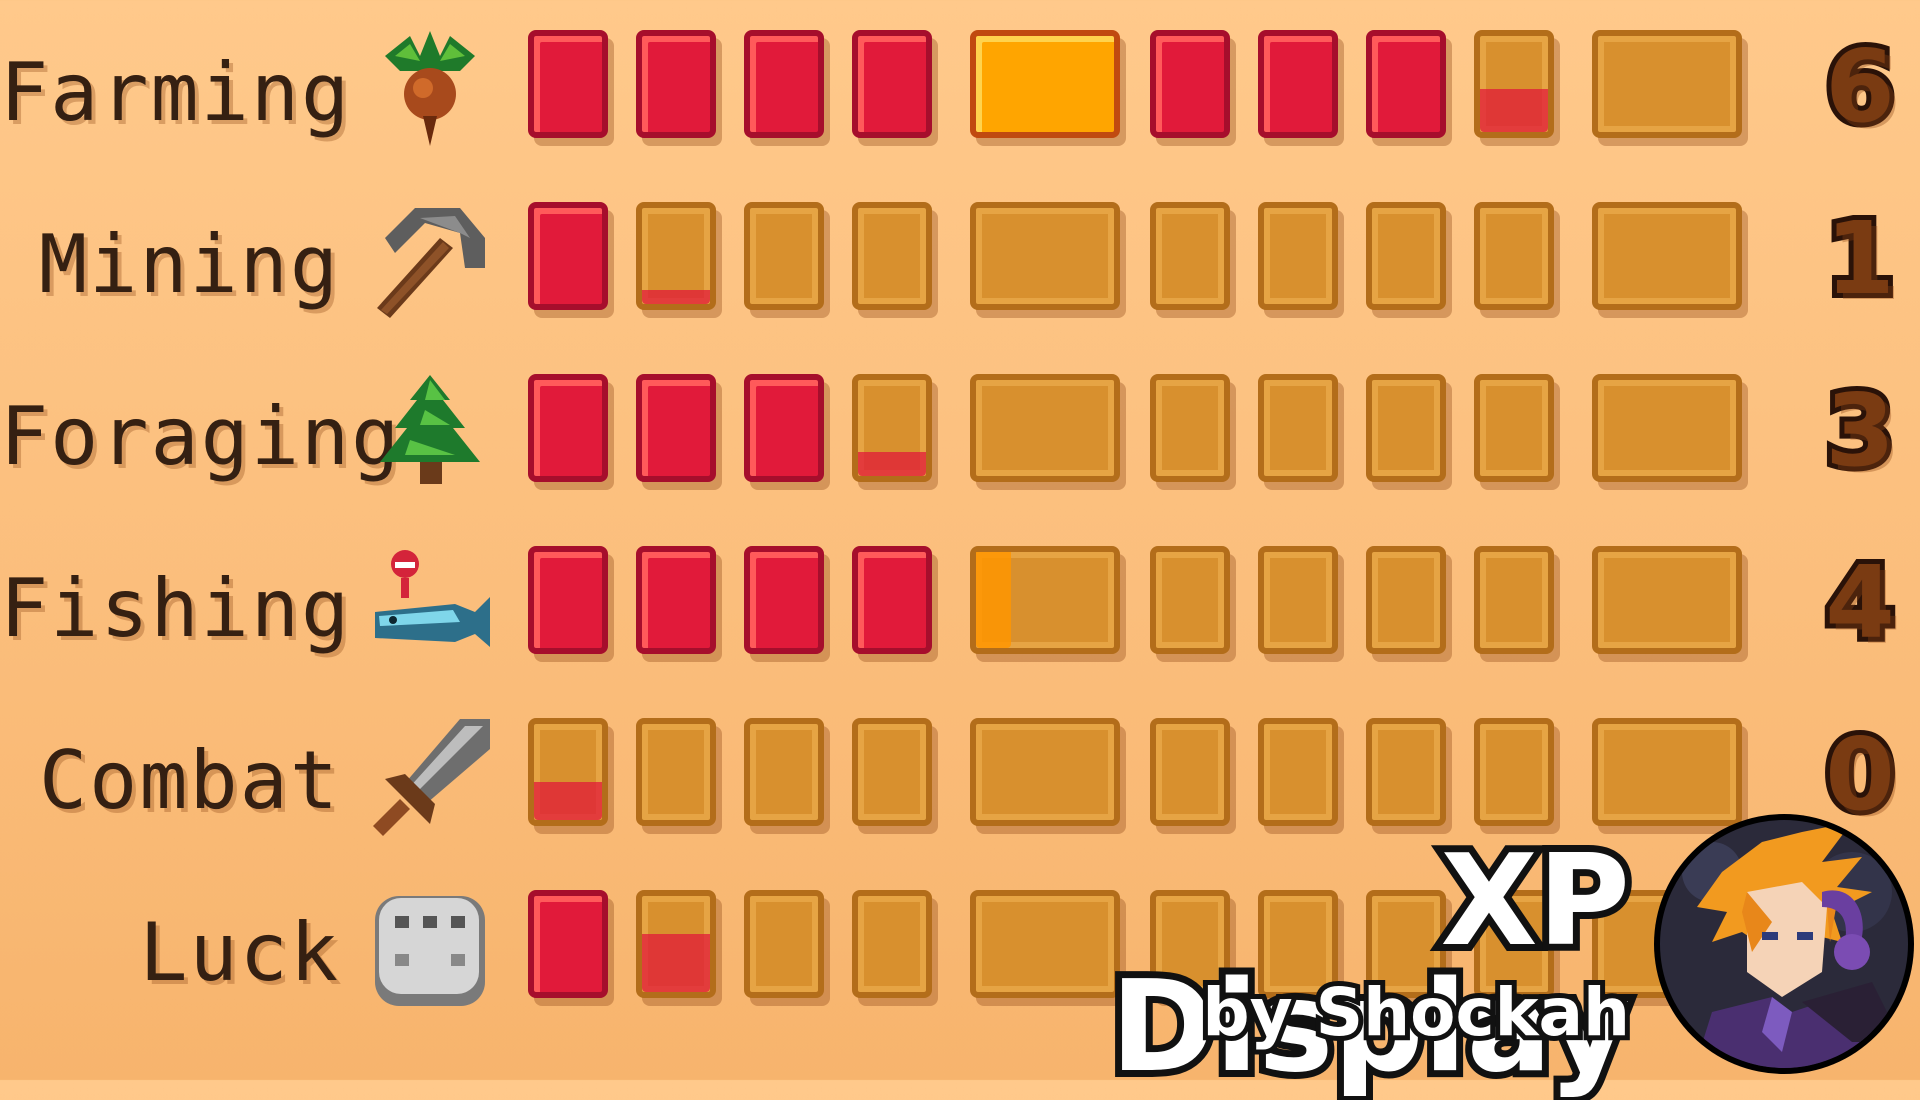 This screenshot has height=1100, width=1920. What do you see at coordinates (1784, 944) in the screenshot?
I see `author-avatar` at bounding box center [1784, 944].